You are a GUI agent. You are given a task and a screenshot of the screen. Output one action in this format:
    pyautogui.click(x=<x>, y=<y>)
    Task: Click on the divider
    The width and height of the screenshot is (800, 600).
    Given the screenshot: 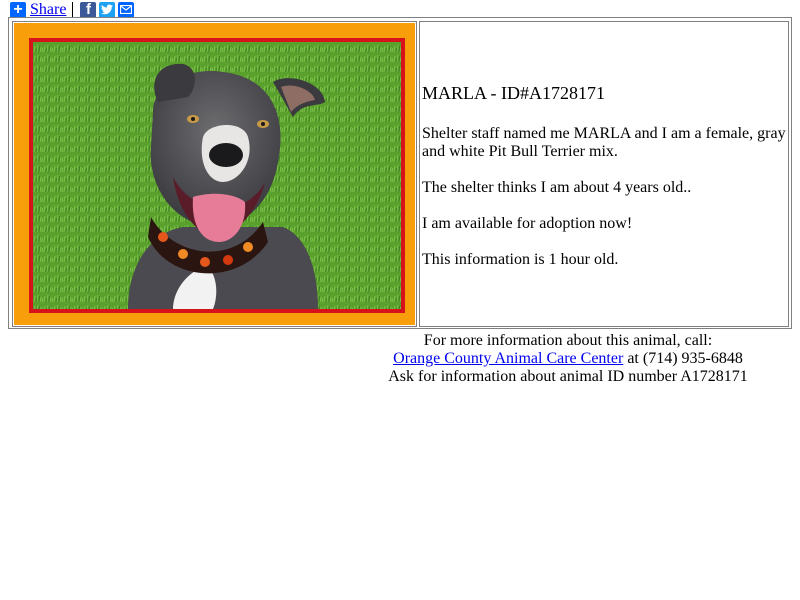 What is the action you would take?
    pyautogui.click(x=73, y=9)
    